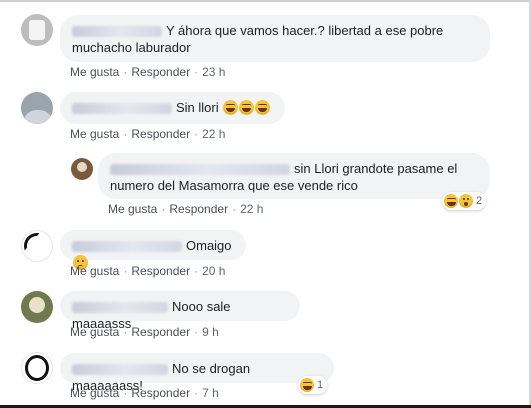 This screenshot has width=531, height=408. I want to click on timestamp: 20 h, so click(213, 271).